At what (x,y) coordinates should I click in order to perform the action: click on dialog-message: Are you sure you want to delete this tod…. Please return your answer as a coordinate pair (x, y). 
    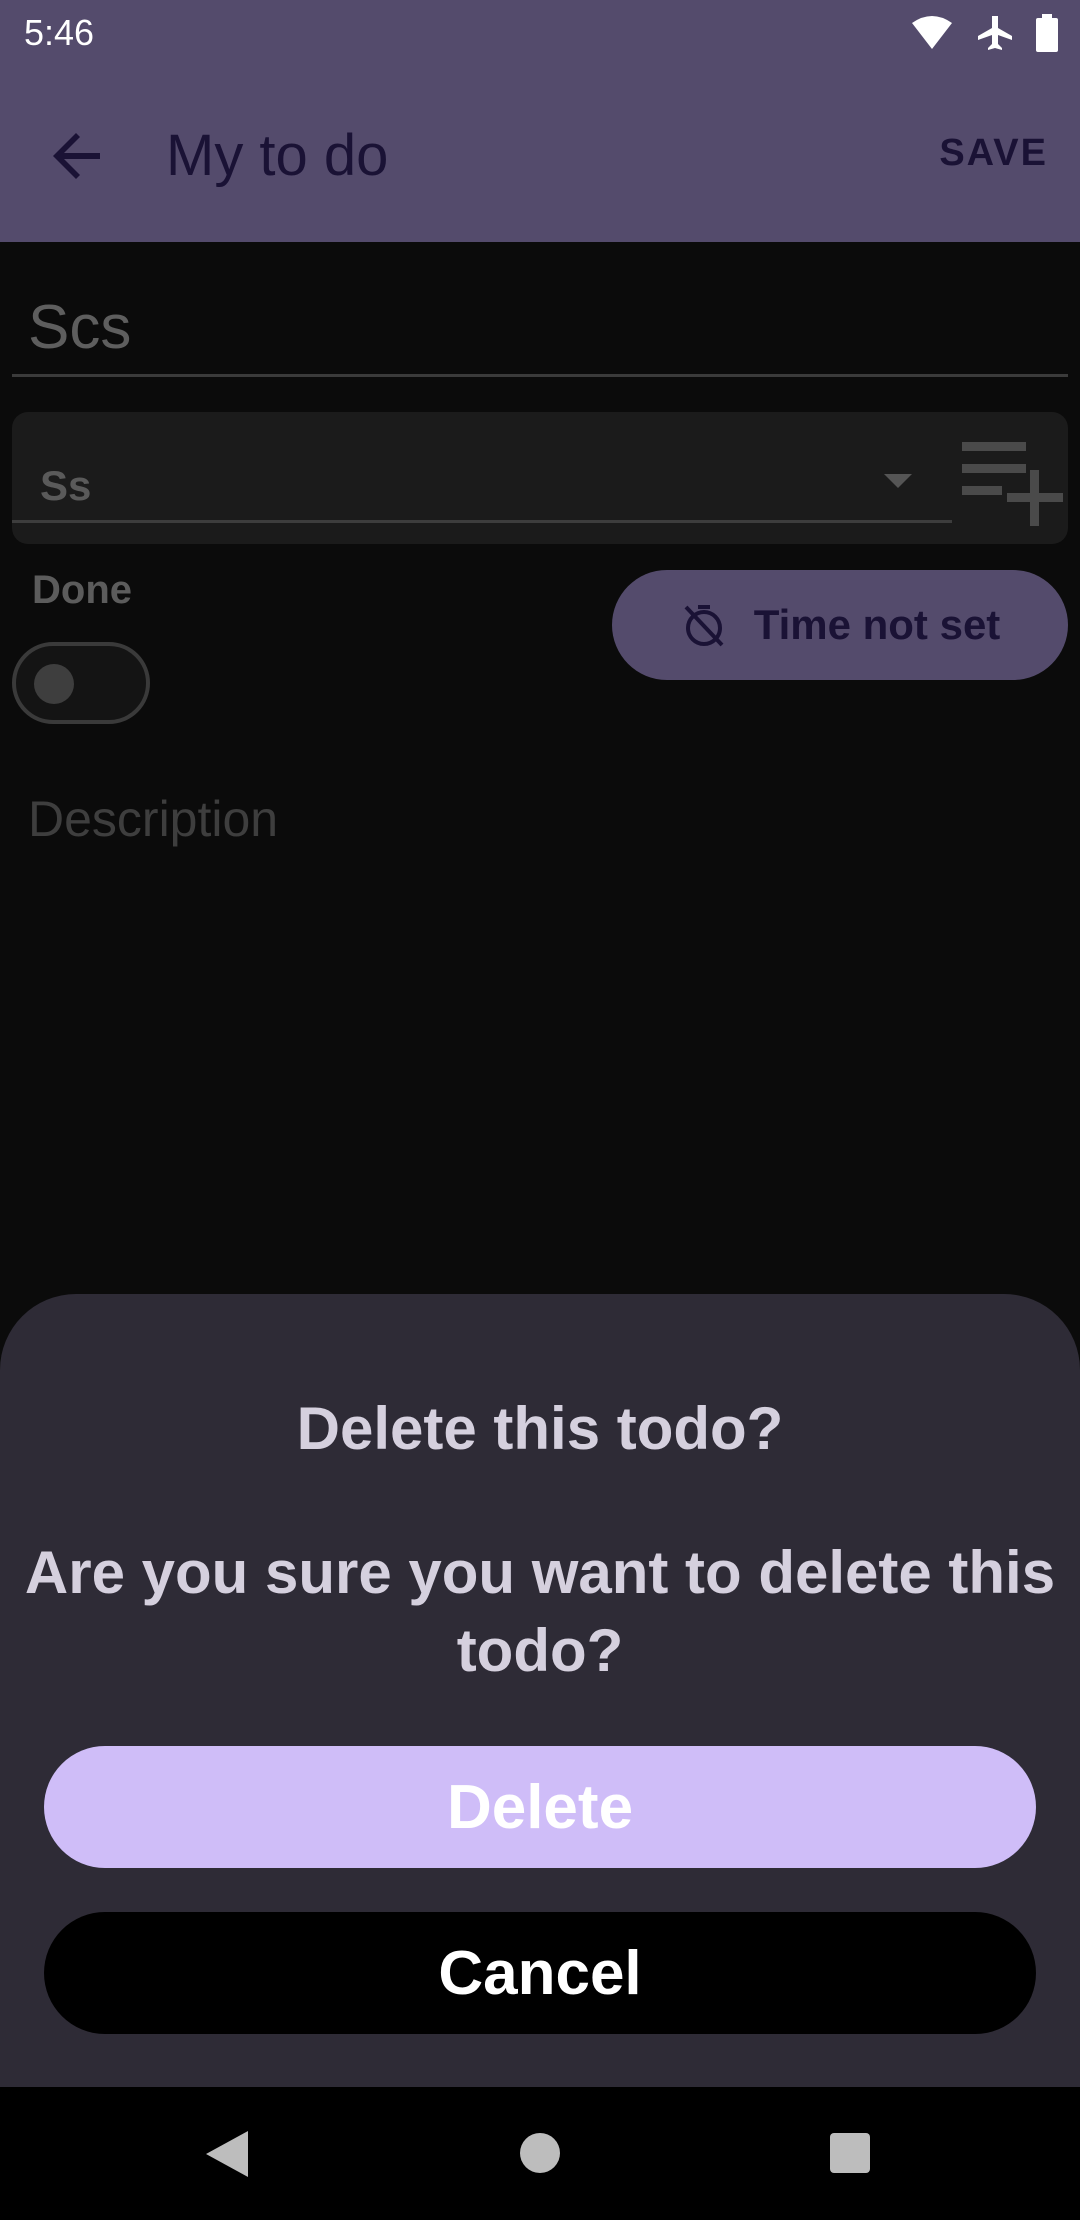
    Looking at the image, I should click on (540, 1611).